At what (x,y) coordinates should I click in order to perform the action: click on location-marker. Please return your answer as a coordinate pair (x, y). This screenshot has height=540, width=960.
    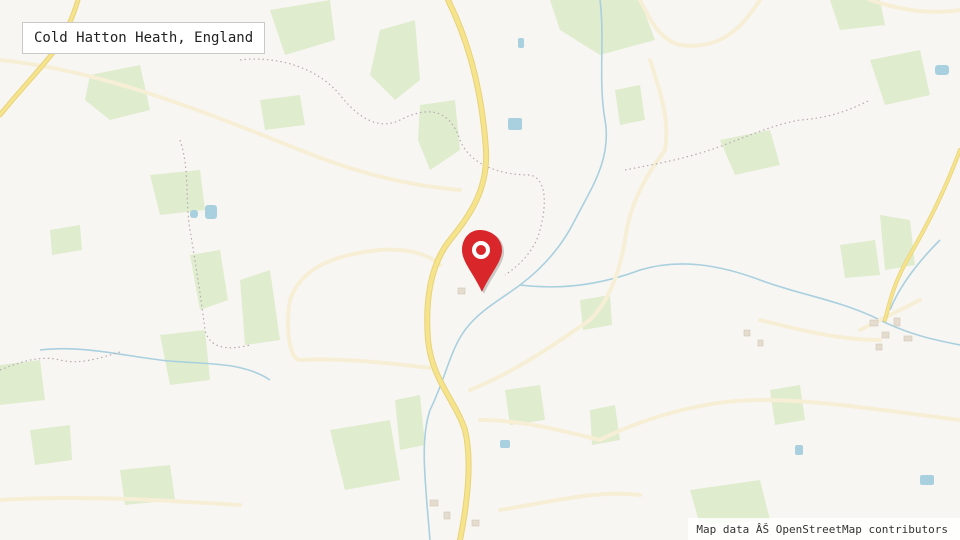
    Looking at the image, I should click on (482, 261).